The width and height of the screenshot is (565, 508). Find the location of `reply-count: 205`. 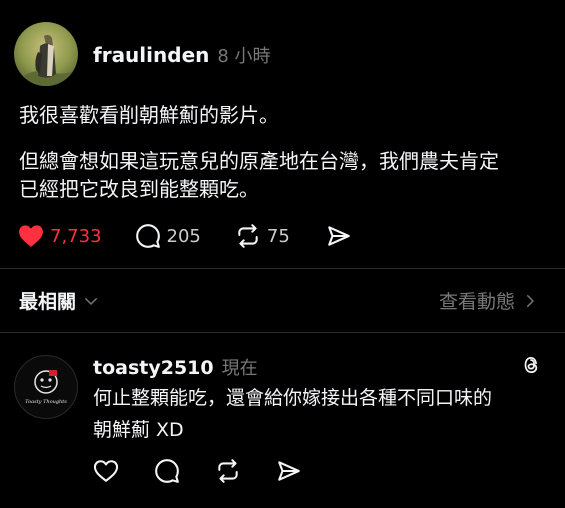

reply-count: 205 is located at coordinates (183, 236).